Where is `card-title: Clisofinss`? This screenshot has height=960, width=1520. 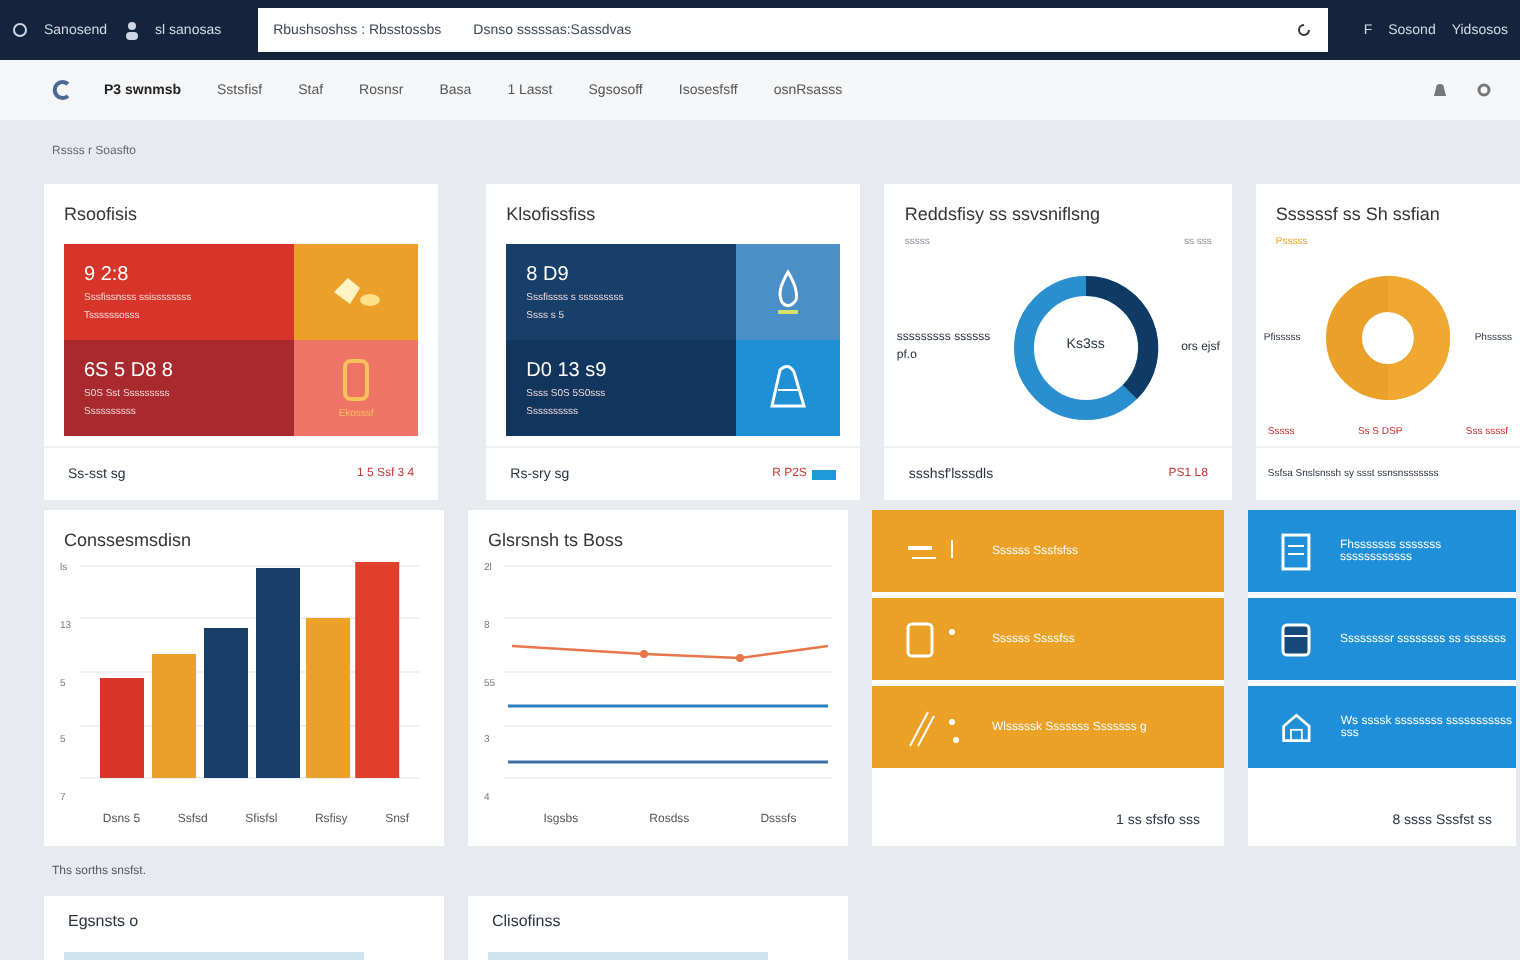
card-title: Clisofinss is located at coordinates (658, 928).